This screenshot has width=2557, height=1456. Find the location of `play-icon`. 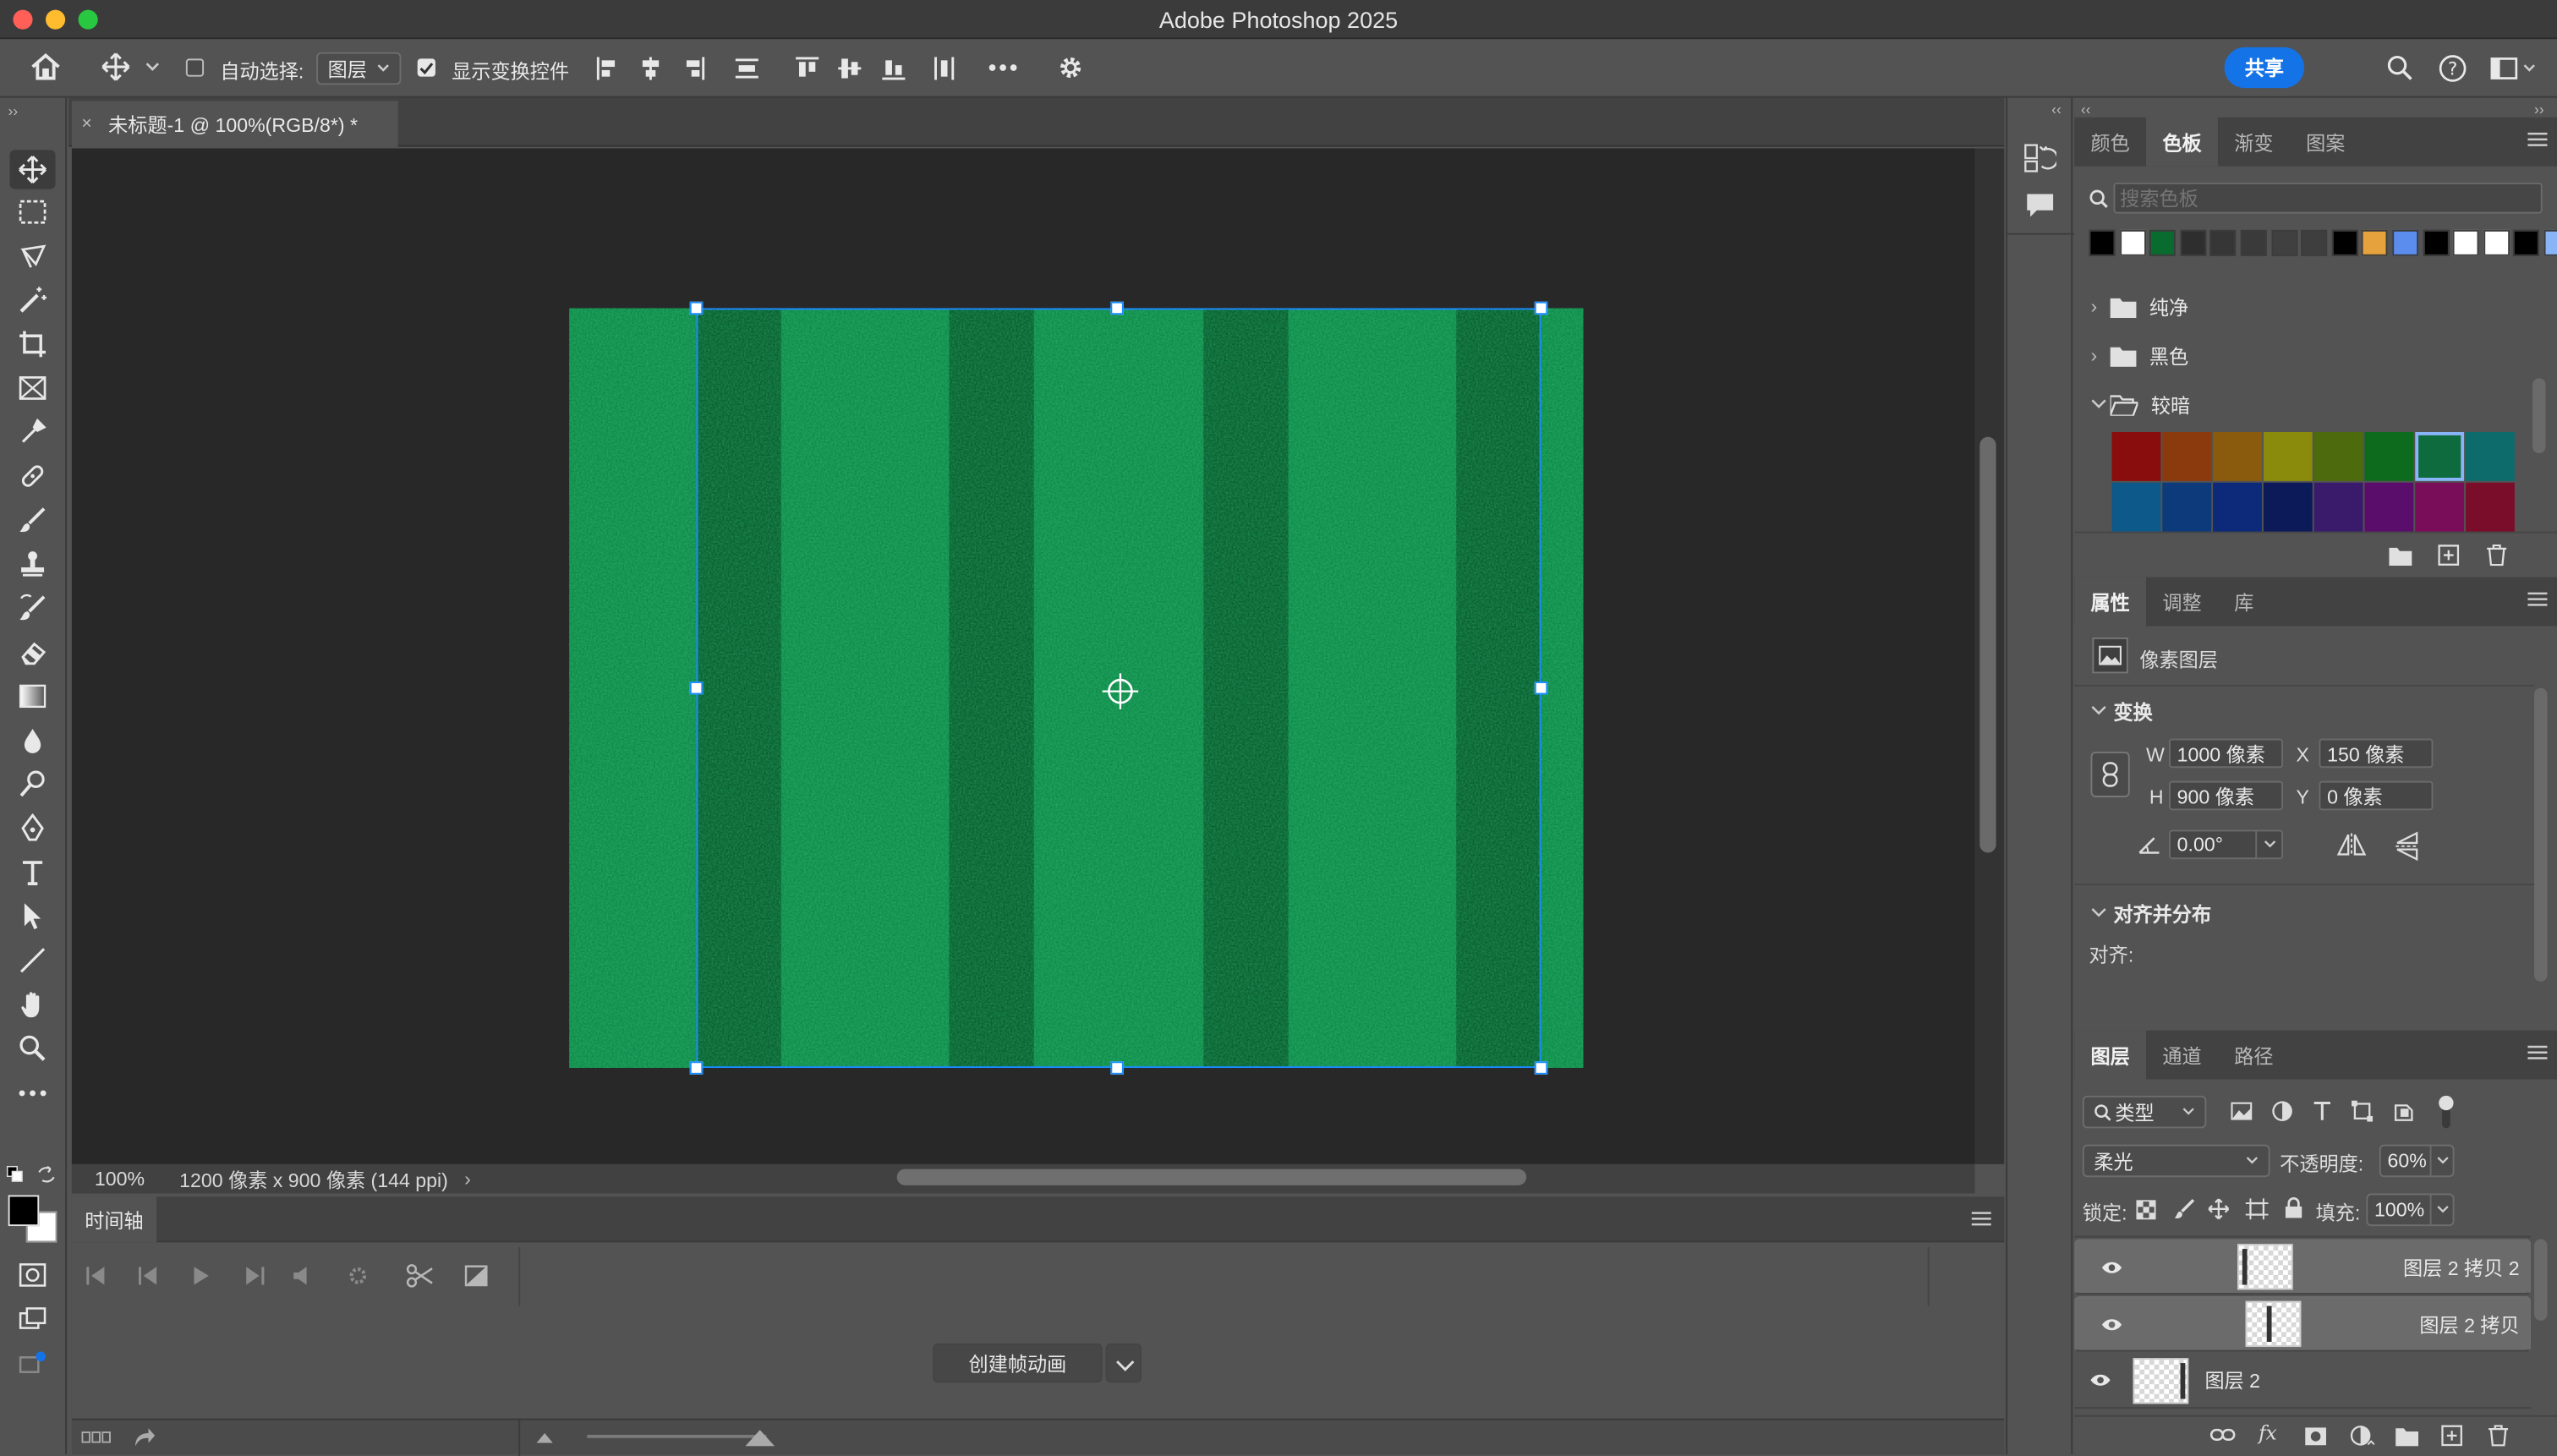

play-icon is located at coordinates (202, 1276).